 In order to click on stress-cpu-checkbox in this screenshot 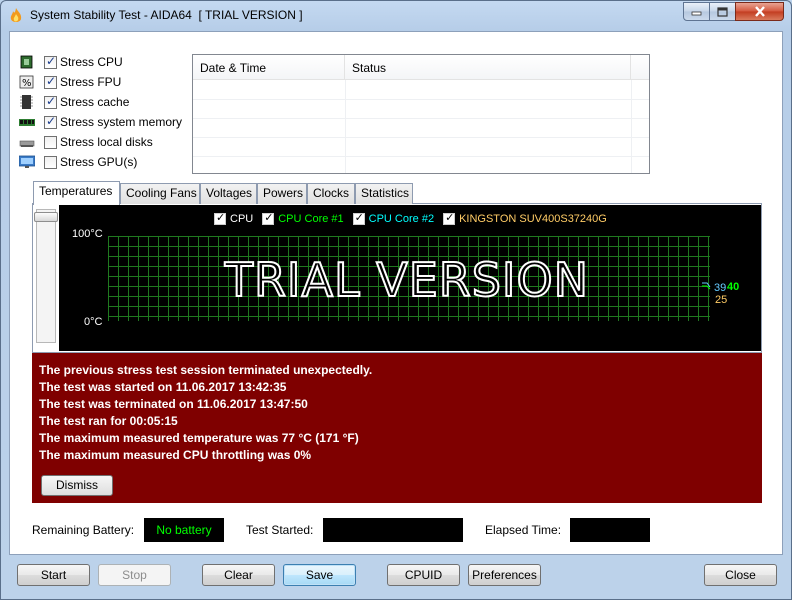, I will do `click(50, 61)`.